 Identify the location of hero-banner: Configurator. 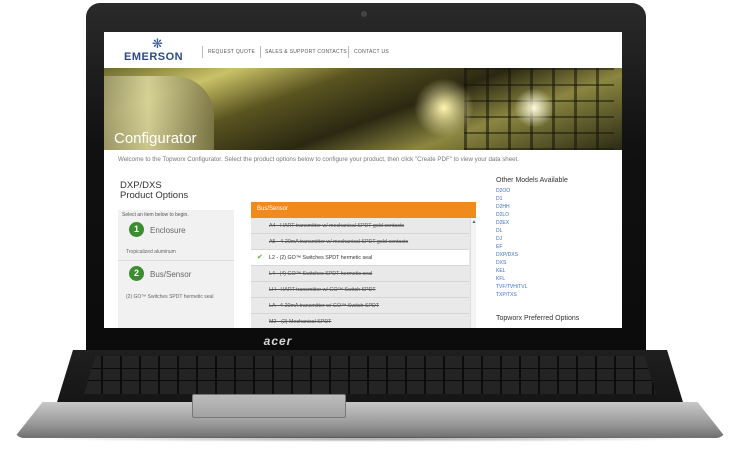
(363, 109).